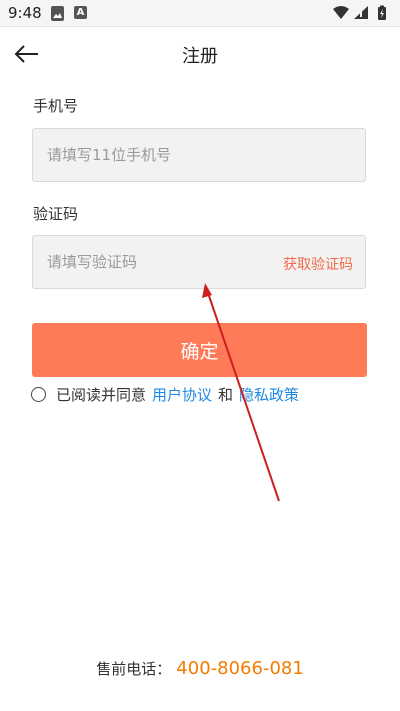 This screenshot has width=400, height=711. What do you see at coordinates (157, 262) in the screenshot?
I see `code-input` at bounding box center [157, 262].